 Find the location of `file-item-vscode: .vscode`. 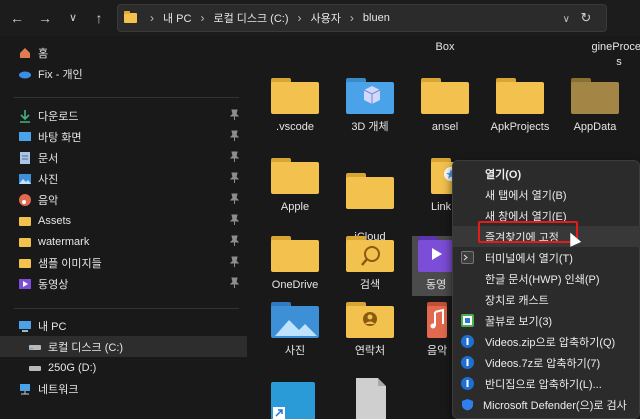

file-item-vscode: .vscode is located at coordinates (295, 106).